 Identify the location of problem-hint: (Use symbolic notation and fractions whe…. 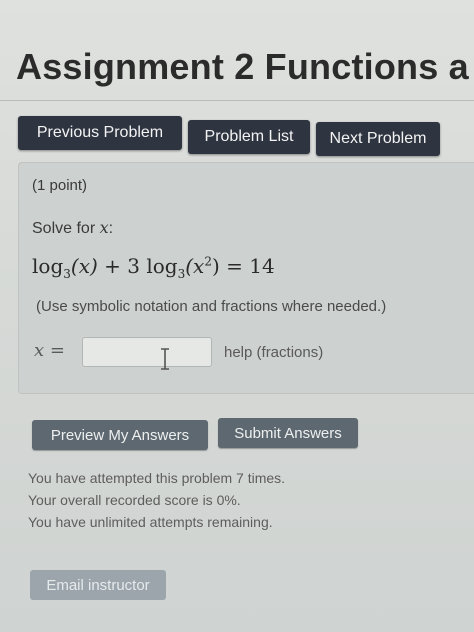
(211, 306).